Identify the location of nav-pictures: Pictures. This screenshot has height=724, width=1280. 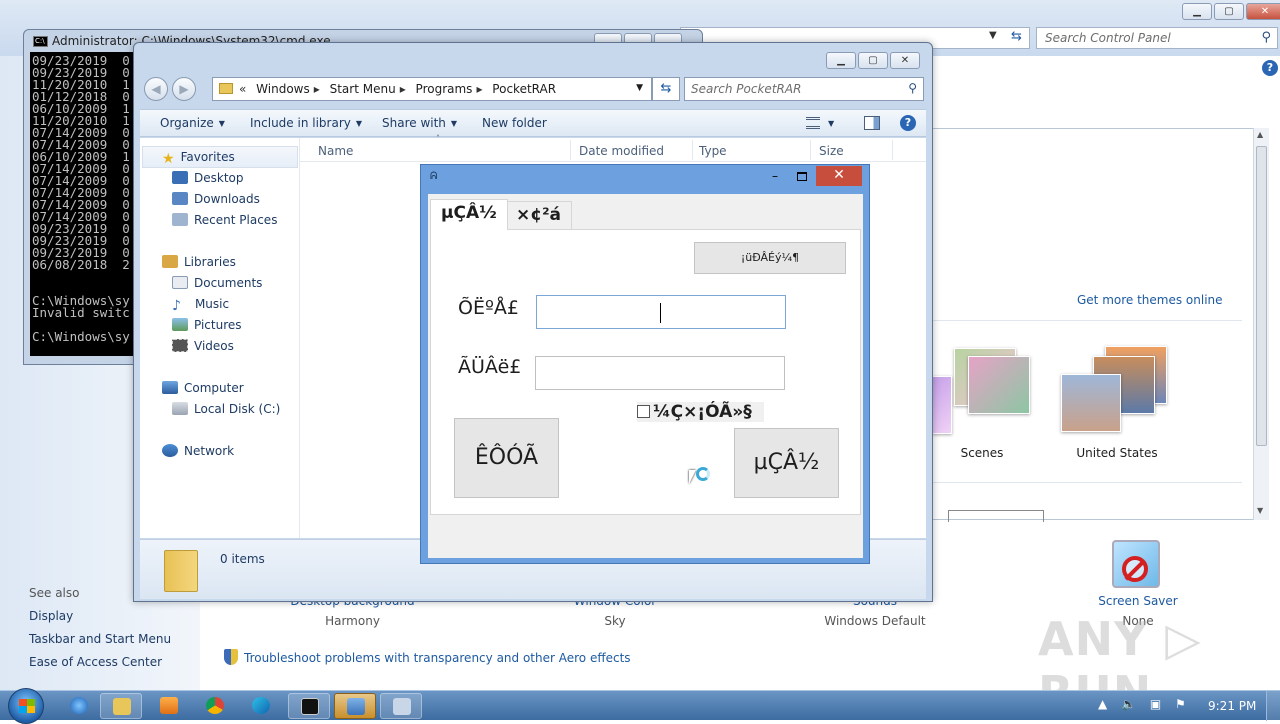
(207, 325).